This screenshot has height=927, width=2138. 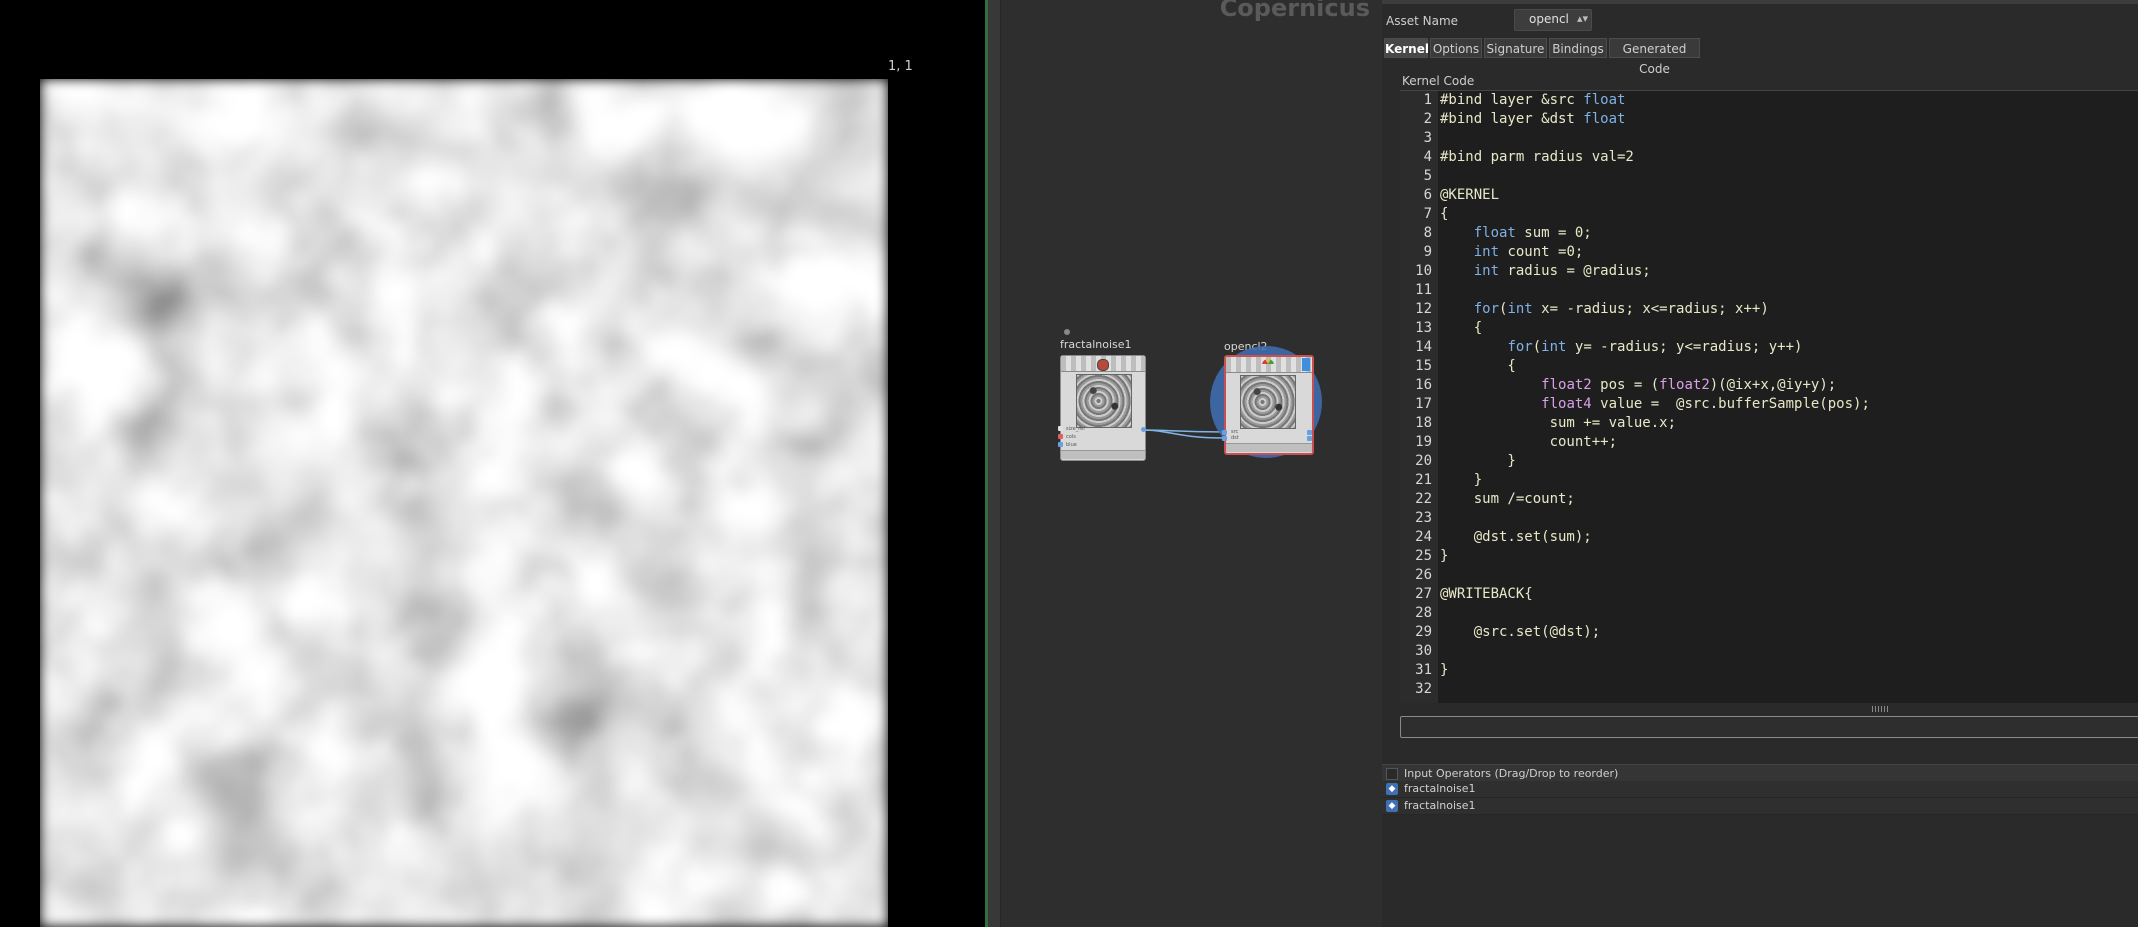 I want to click on line-number: 19, so click(x=1423, y=442).